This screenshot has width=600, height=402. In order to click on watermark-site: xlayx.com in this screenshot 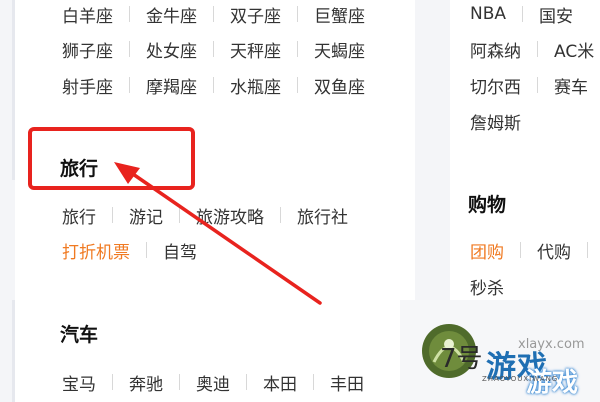, I will do `click(551, 344)`.